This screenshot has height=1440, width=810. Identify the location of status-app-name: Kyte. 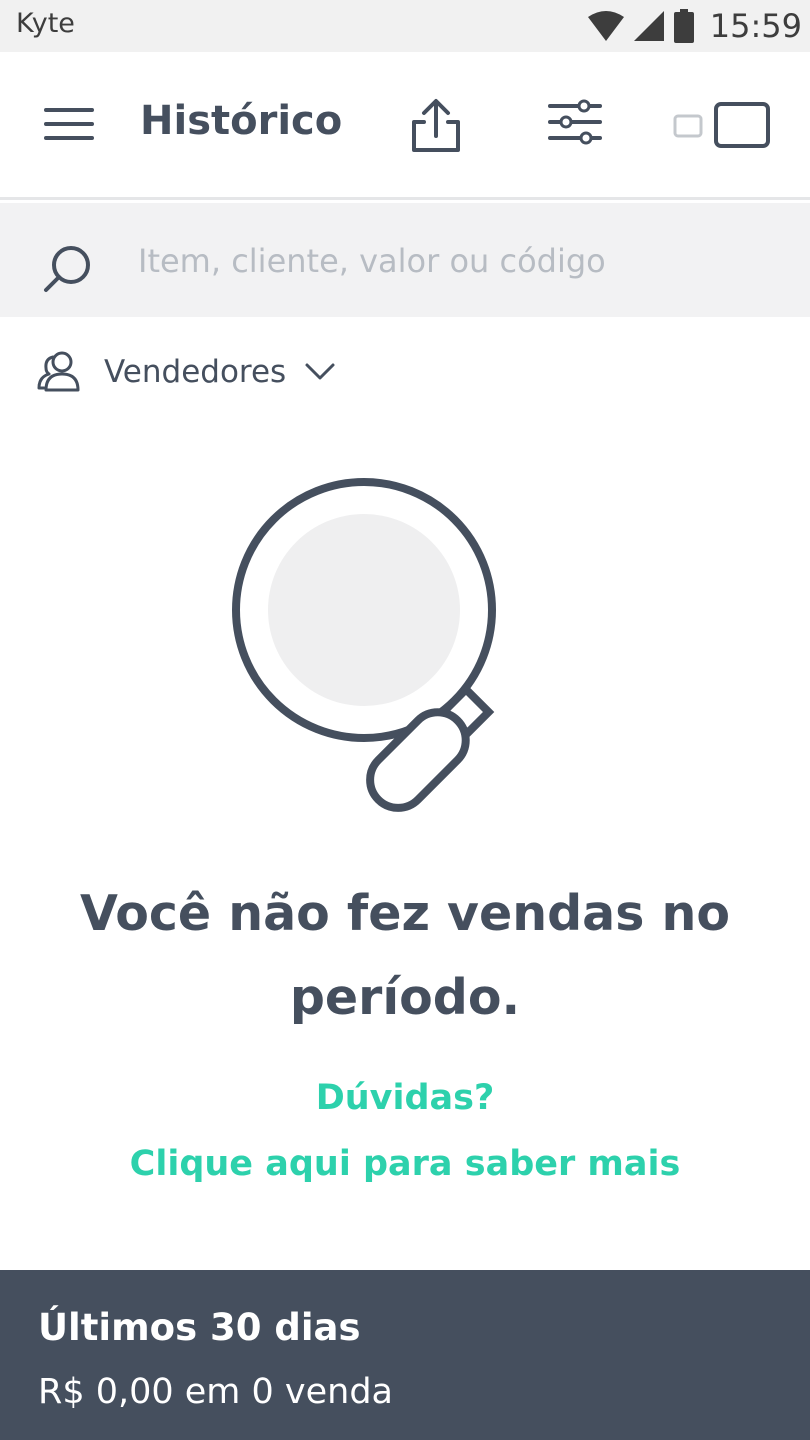
(45, 23).